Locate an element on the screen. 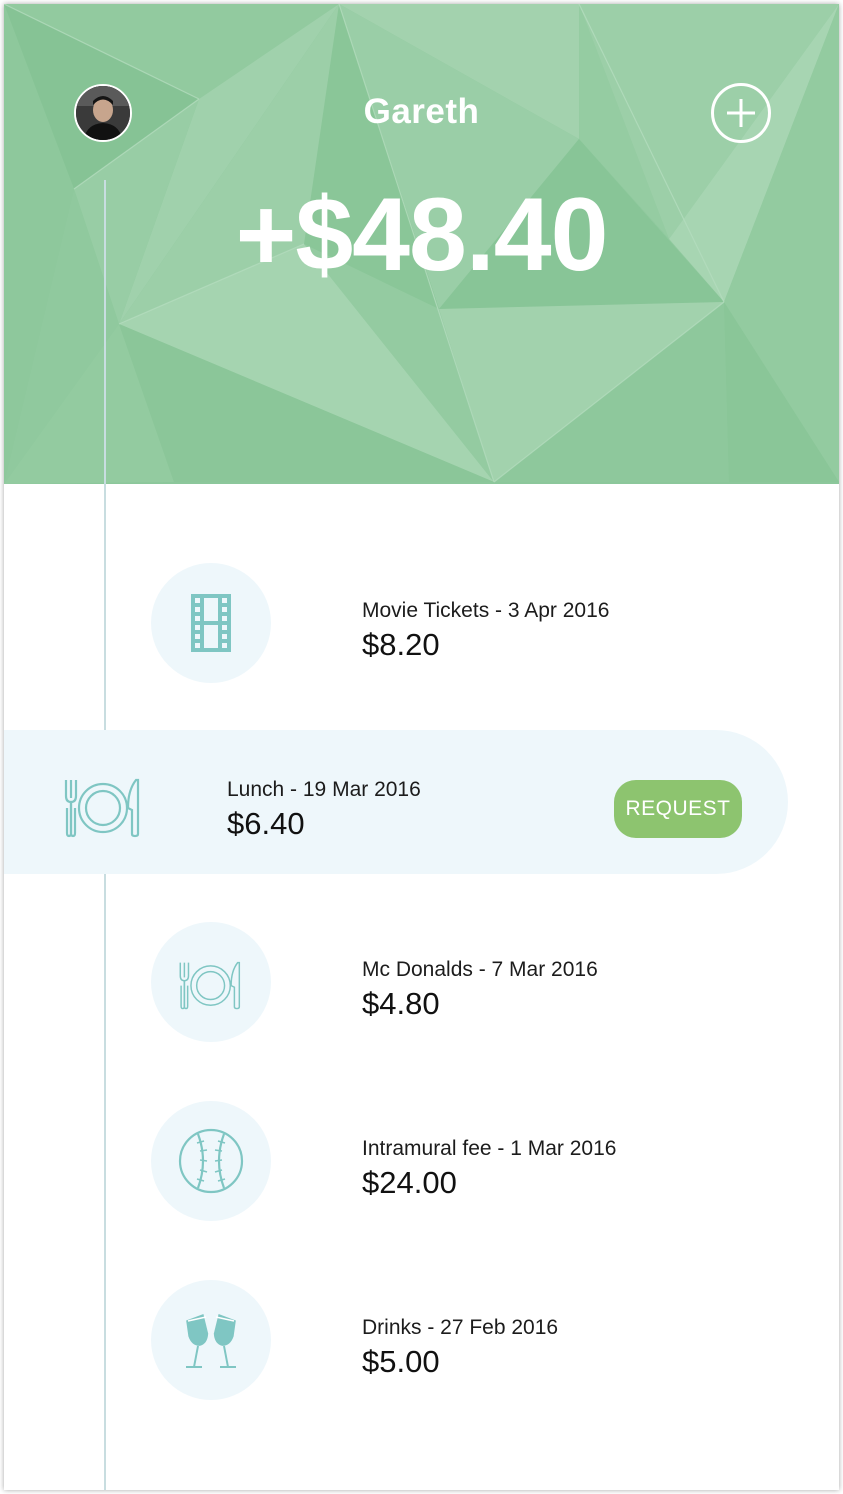 Image resolution: width=843 pixels, height=1494 pixels. balance-amount: +$48.40 is located at coordinates (422, 235).